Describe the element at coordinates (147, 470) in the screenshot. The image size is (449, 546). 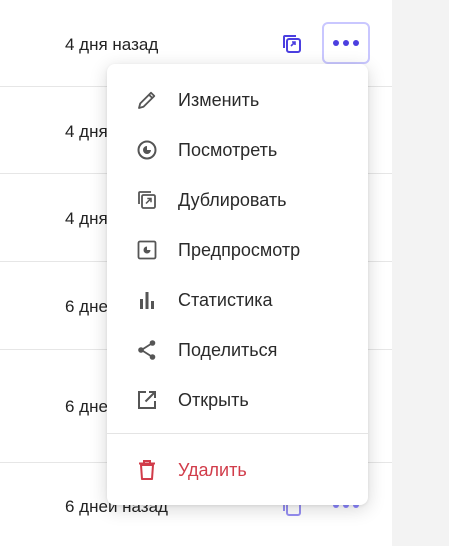
I see `trash-icon` at that location.